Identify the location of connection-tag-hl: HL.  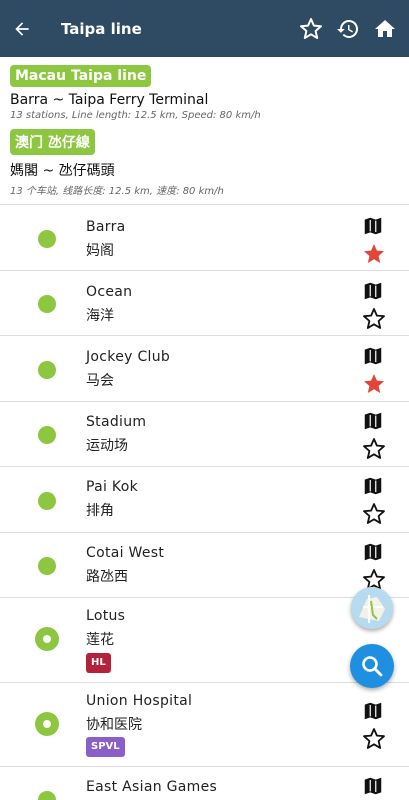
(98, 663).